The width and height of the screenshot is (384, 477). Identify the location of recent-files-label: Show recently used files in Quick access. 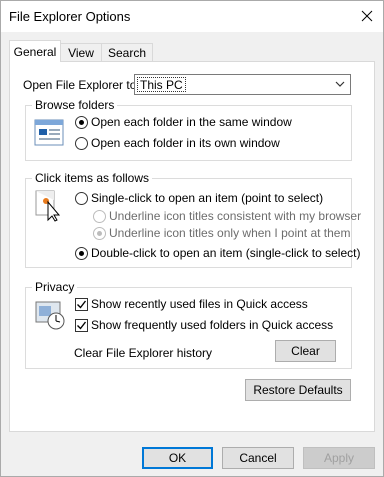
(199, 304).